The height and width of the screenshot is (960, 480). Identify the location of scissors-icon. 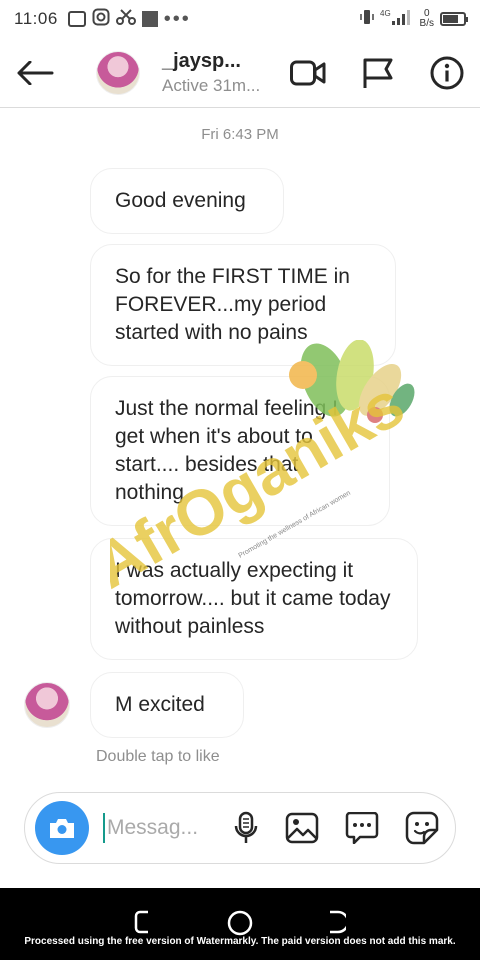
(125, 19).